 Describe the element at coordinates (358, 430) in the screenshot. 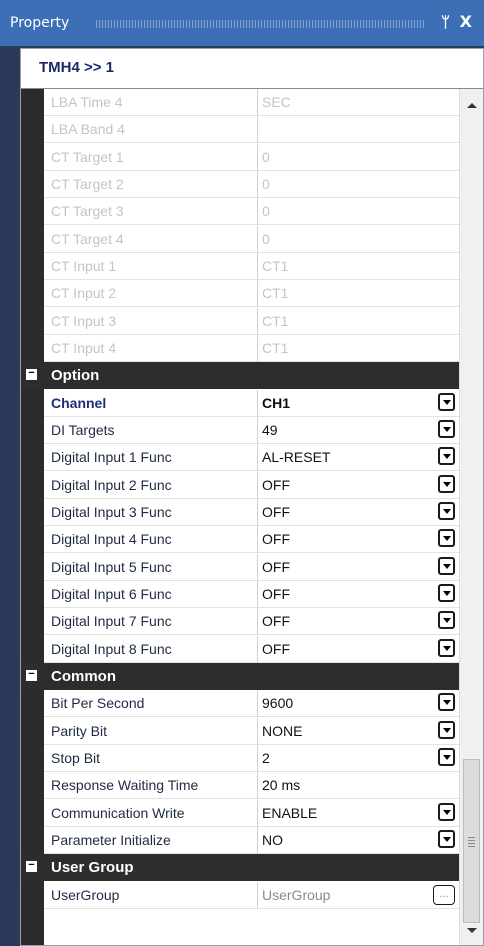

I see `property-value: 49` at that location.